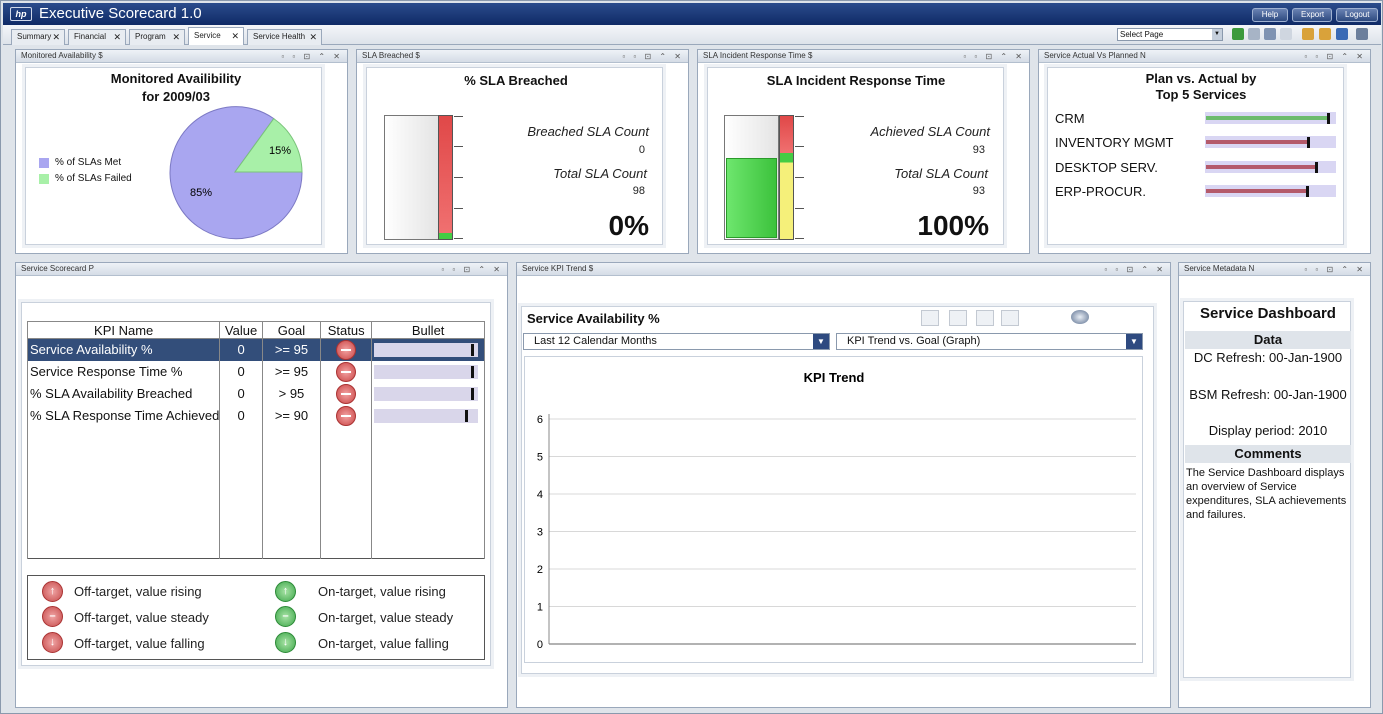 The image size is (1383, 714). Describe the element at coordinates (1357, 15) in the screenshot. I see `logout-button: Logout` at that location.